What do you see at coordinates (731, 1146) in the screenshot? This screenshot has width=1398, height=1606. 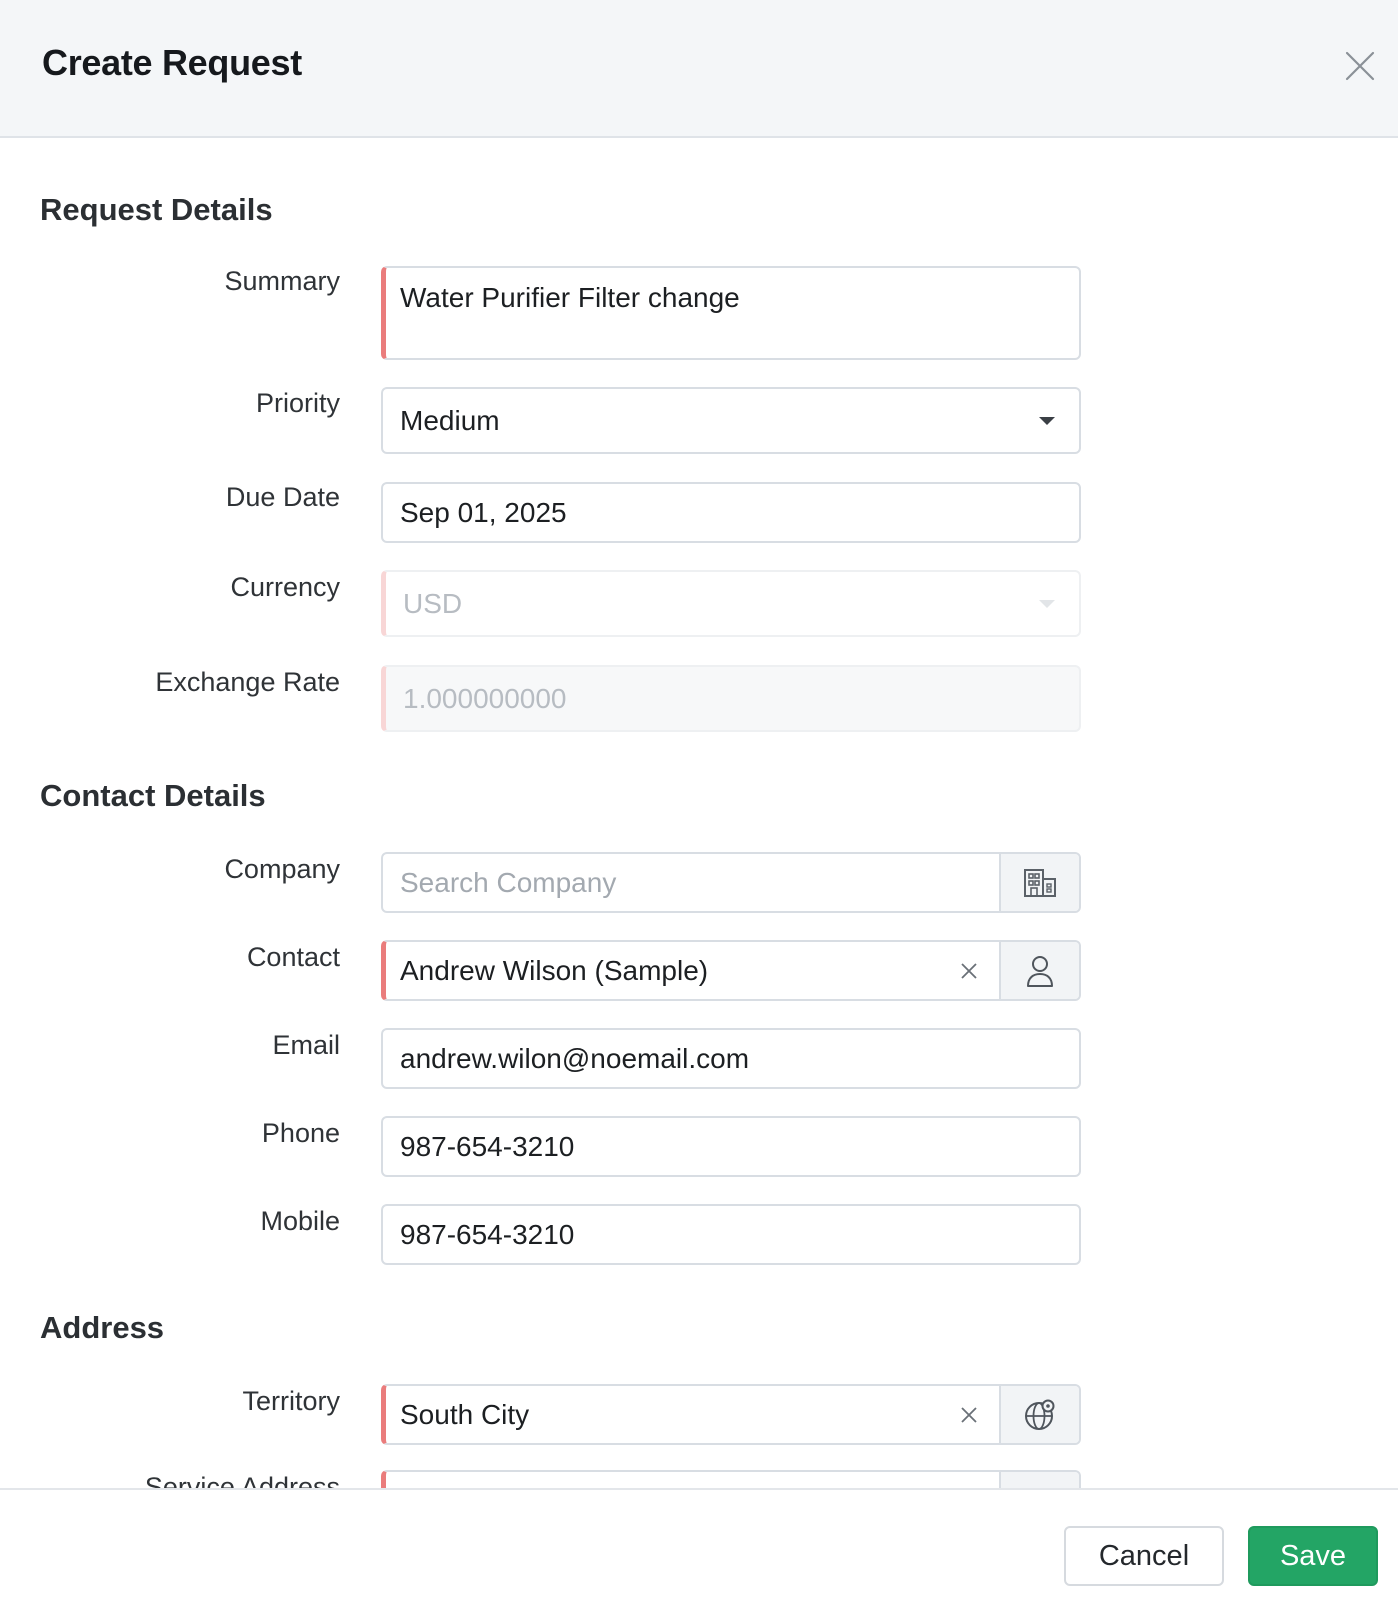 I see `phone-field: 987-654-3210` at bounding box center [731, 1146].